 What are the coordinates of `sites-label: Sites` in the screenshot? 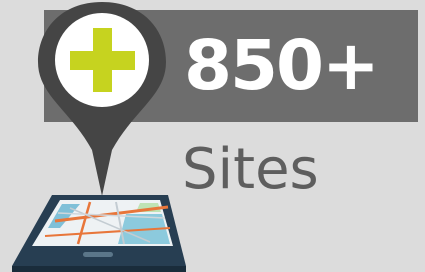 It's located at (250, 169).